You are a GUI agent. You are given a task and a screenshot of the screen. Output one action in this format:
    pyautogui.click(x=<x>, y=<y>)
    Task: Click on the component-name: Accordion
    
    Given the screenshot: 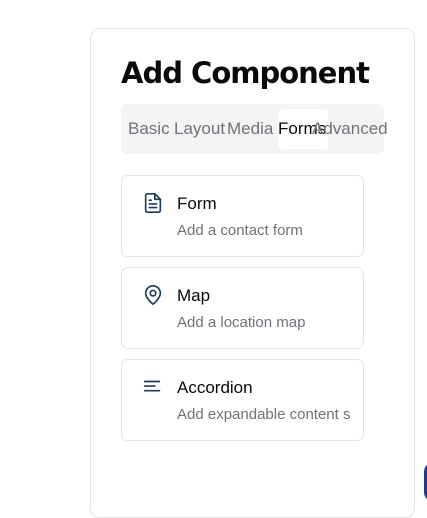 What is the action you would take?
    pyautogui.click(x=215, y=387)
    